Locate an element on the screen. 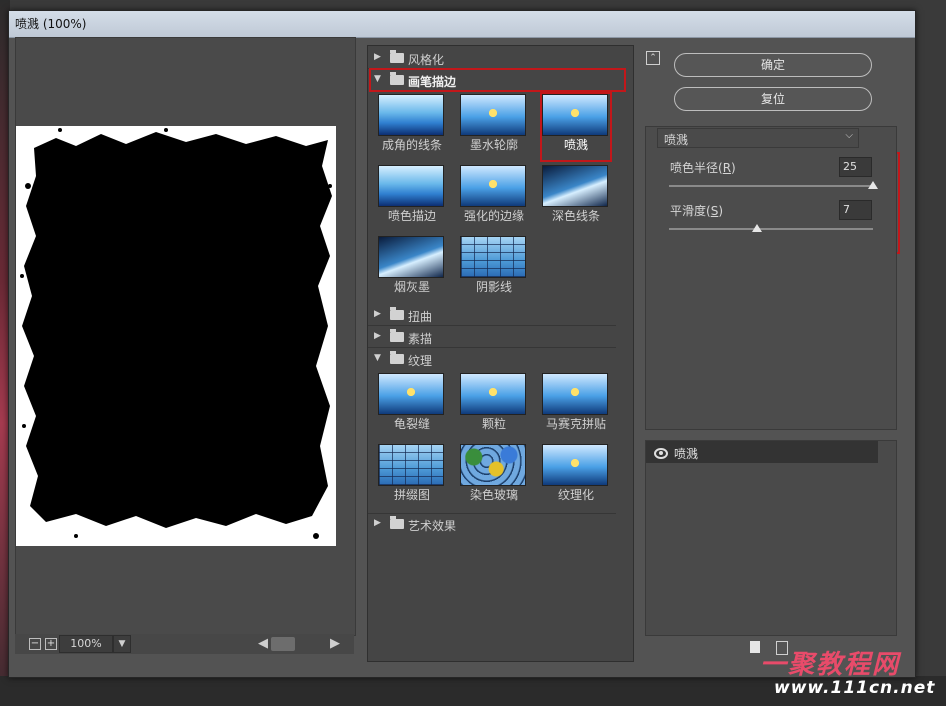 Image resolution: width=946 pixels, height=706 pixels. filter-thumb-grain: 颗粒 is located at coordinates (494, 403).